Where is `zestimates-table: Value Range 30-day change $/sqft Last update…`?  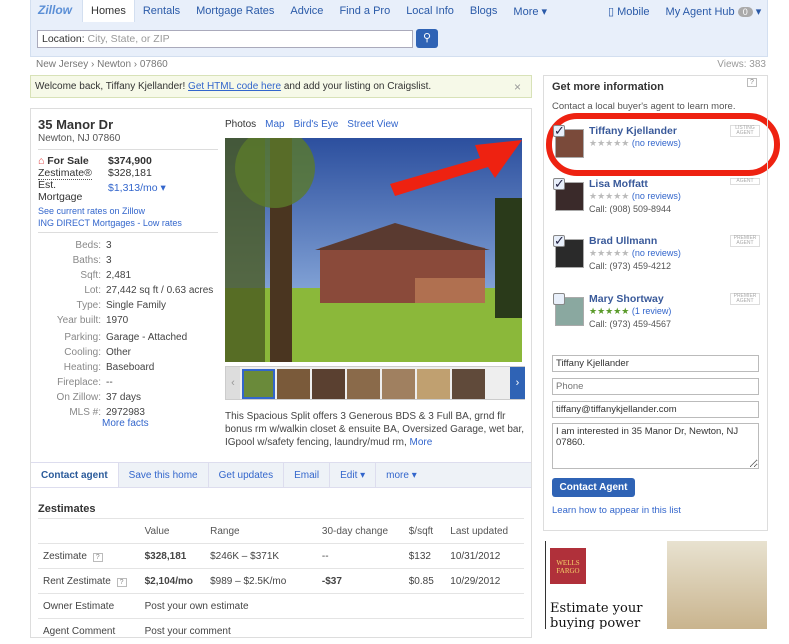 zestimates-table: Value Range 30-day change $/sqft Last update… is located at coordinates (281, 581).